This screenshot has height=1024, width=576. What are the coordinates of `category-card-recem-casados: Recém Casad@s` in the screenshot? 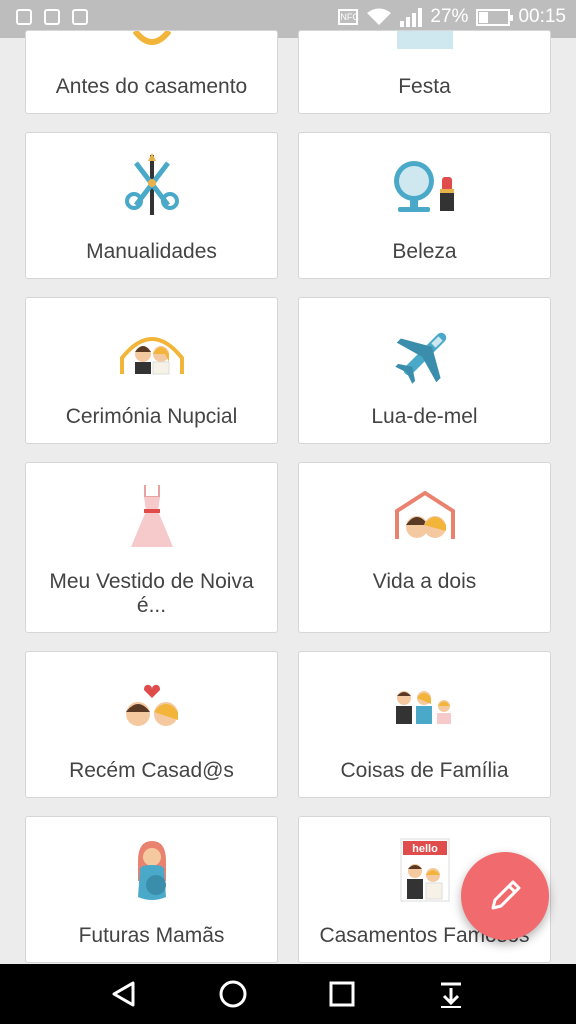 It's located at (151, 724).